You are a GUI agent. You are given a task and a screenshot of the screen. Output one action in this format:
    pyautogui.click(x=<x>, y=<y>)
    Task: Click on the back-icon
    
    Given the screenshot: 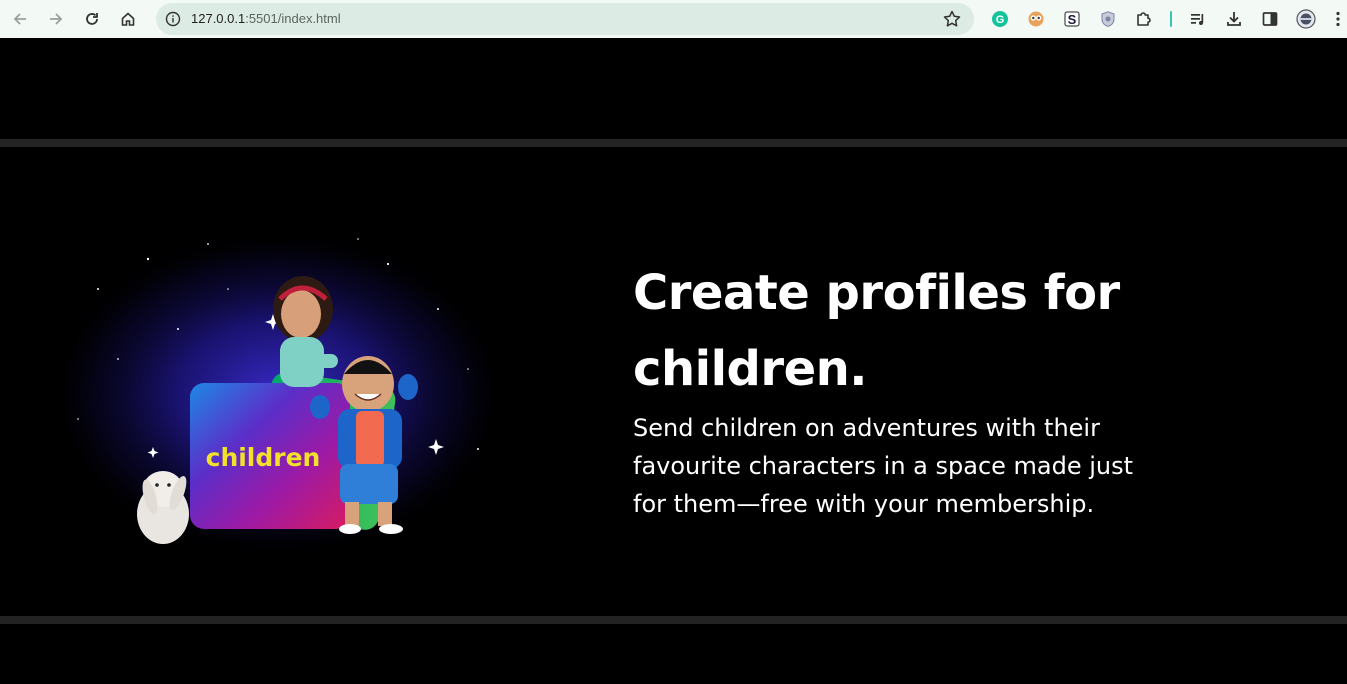 What is the action you would take?
    pyautogui.click(x=20, y=19)
    